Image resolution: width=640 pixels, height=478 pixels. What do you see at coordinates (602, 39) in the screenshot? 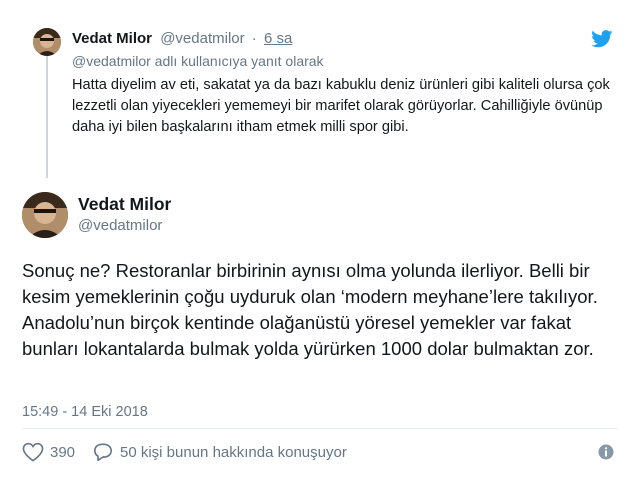
I see `twitter-bird-icon` at bounding box center [602, 39].